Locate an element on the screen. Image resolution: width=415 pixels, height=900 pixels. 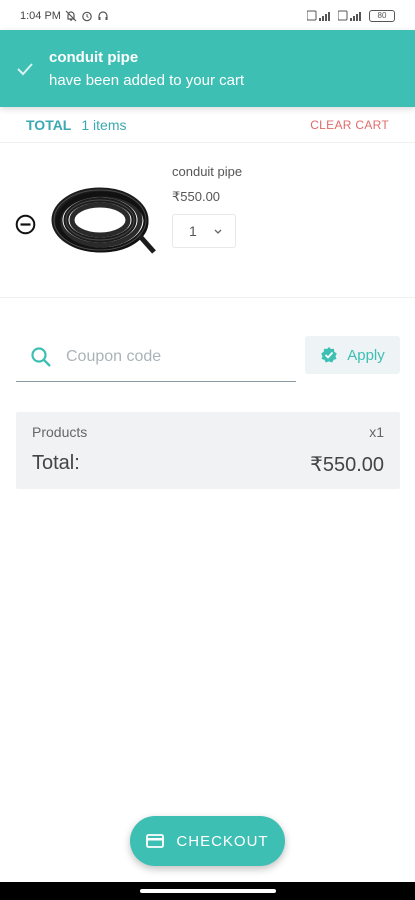
coupon-row: Apply is located at coordinates (208, 358).